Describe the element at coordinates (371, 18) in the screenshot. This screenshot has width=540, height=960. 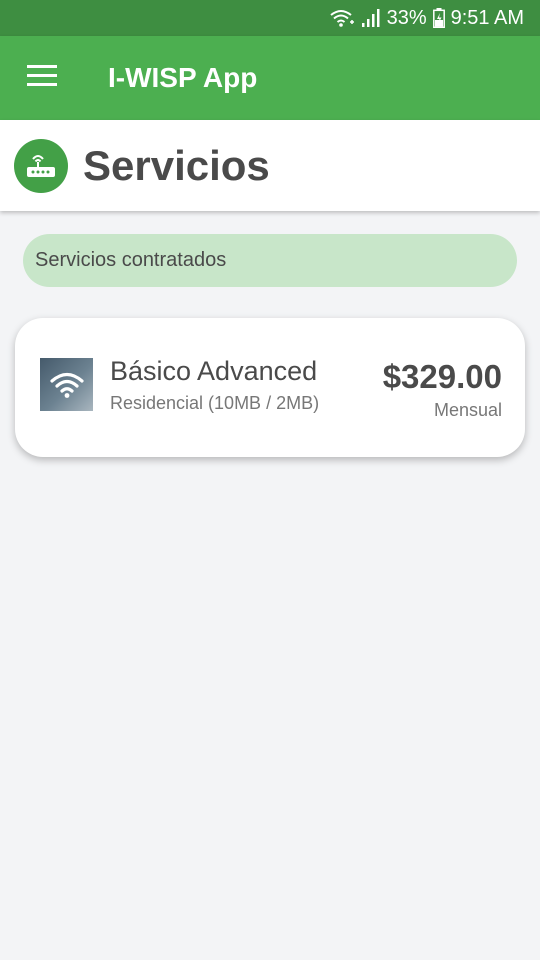
I see `signal-icon` at that location.